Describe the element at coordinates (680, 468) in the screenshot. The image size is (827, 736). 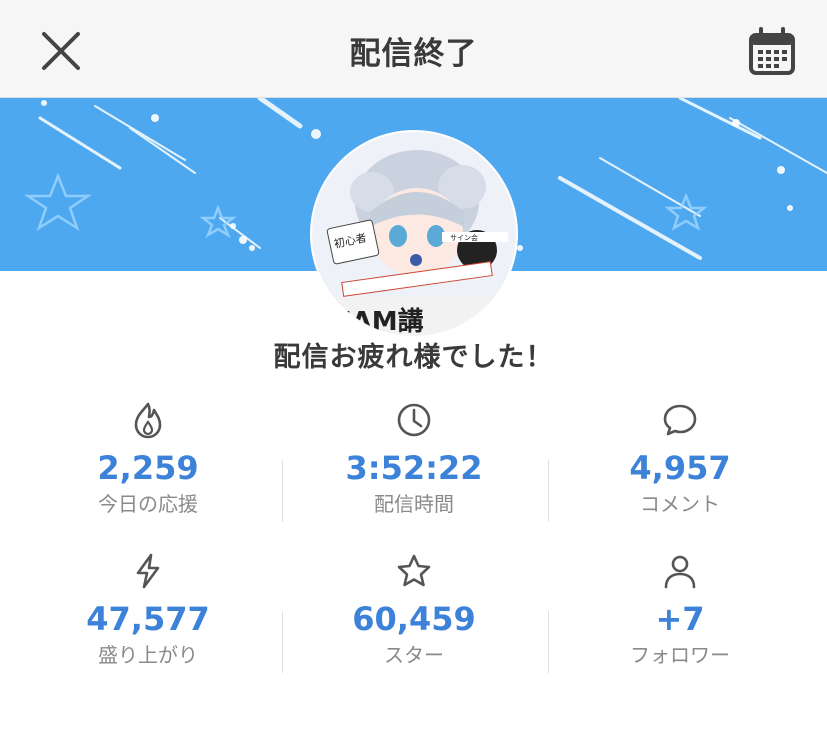
I see `stat-value: 4,957` at that location.